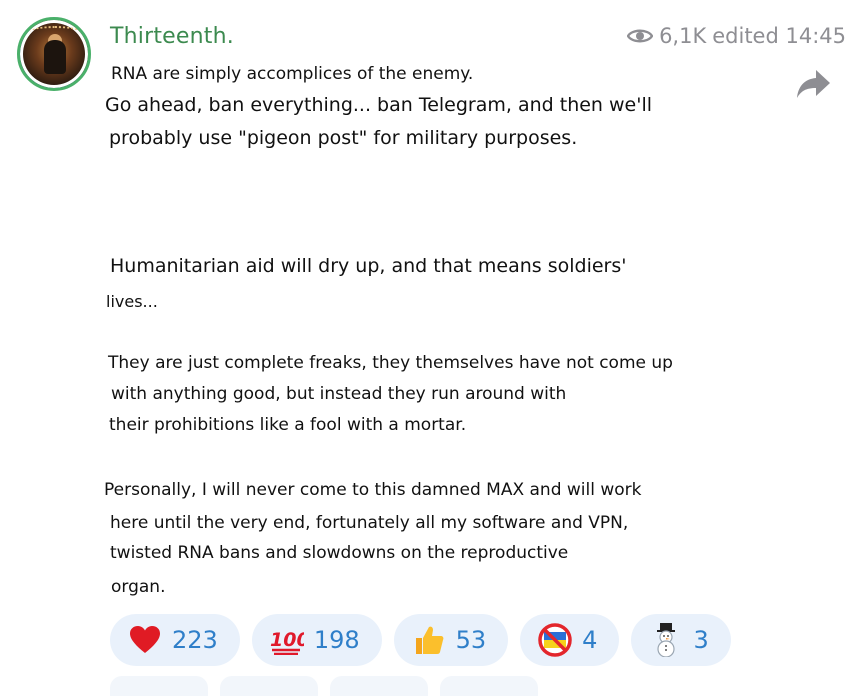 This screenshot has height=696, width=868. I want to click on reaction-count: 223, so click(195, 640).